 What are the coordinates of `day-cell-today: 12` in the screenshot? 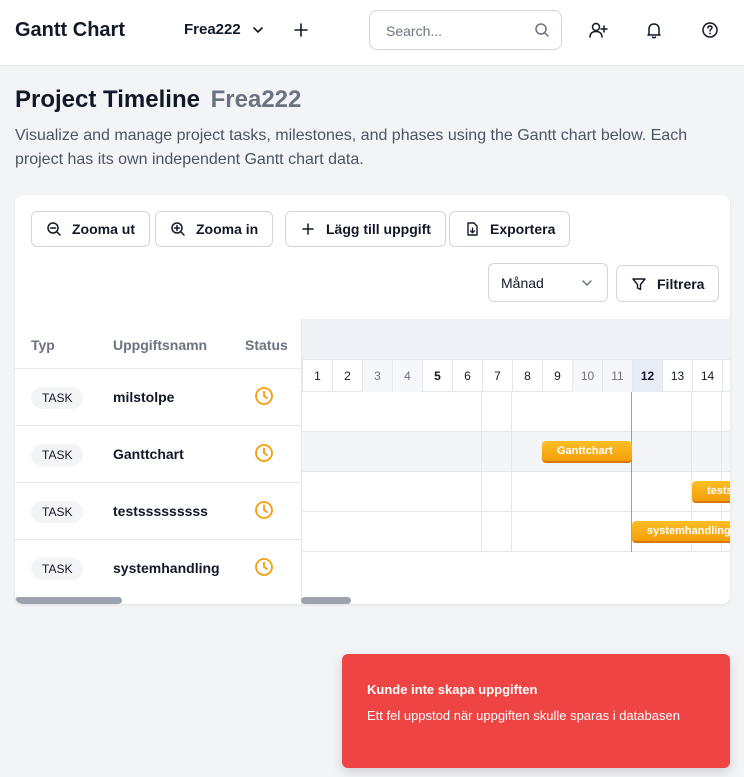 It's located at (647, 376).